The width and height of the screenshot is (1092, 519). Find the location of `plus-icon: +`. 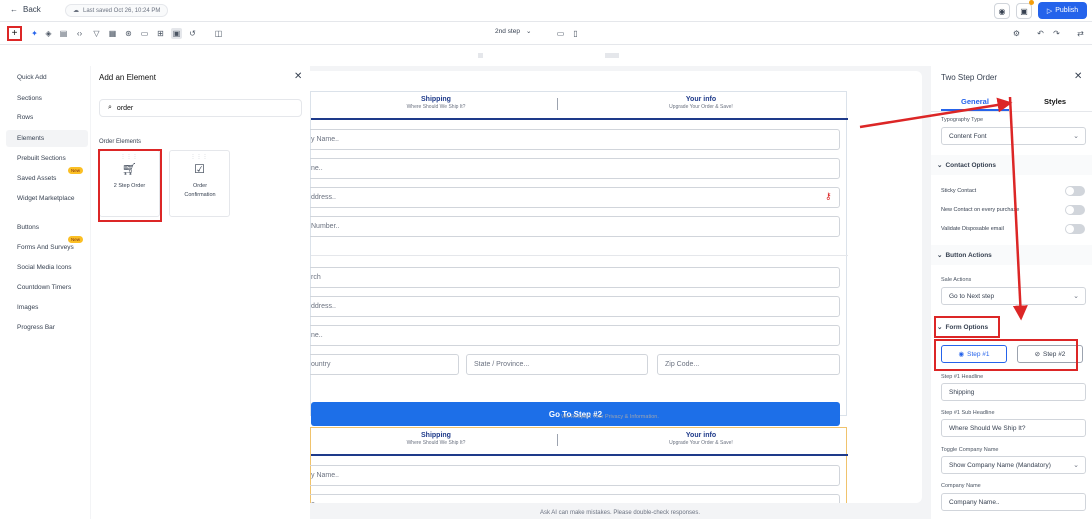

plus-icon: + is located at coordinates (14, 33).